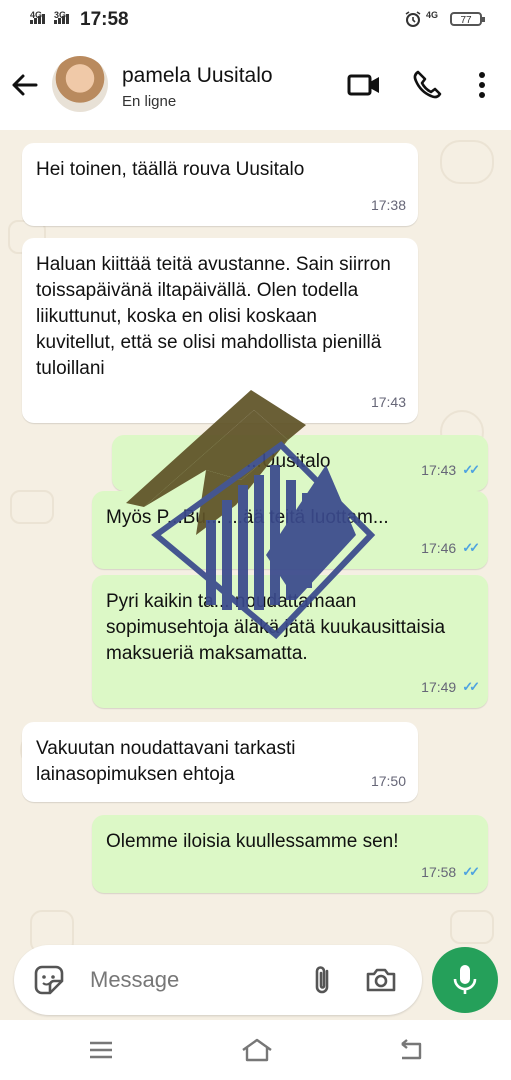 The width and height of the screenshot is (511, 1080). Describe the element at coordinates (439, 548) in the screenshot. I see `message-time: 17:46` at that location.